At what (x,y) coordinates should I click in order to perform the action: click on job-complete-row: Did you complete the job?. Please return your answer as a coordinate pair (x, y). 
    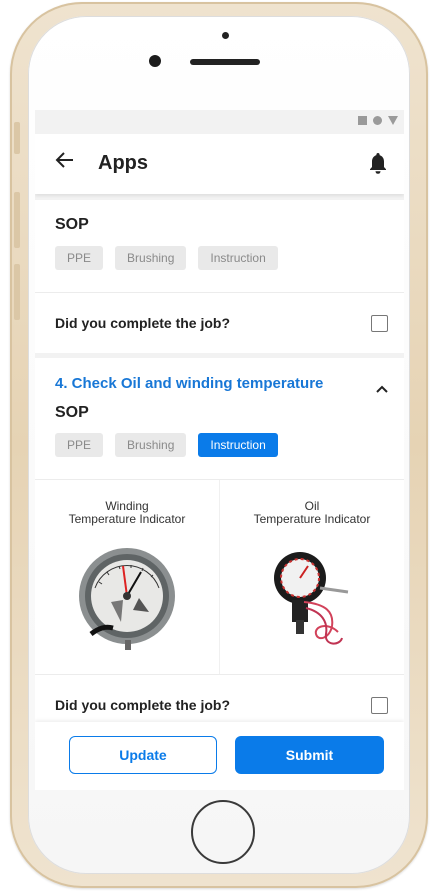
    Looking at the image, I should click on (219, 323).